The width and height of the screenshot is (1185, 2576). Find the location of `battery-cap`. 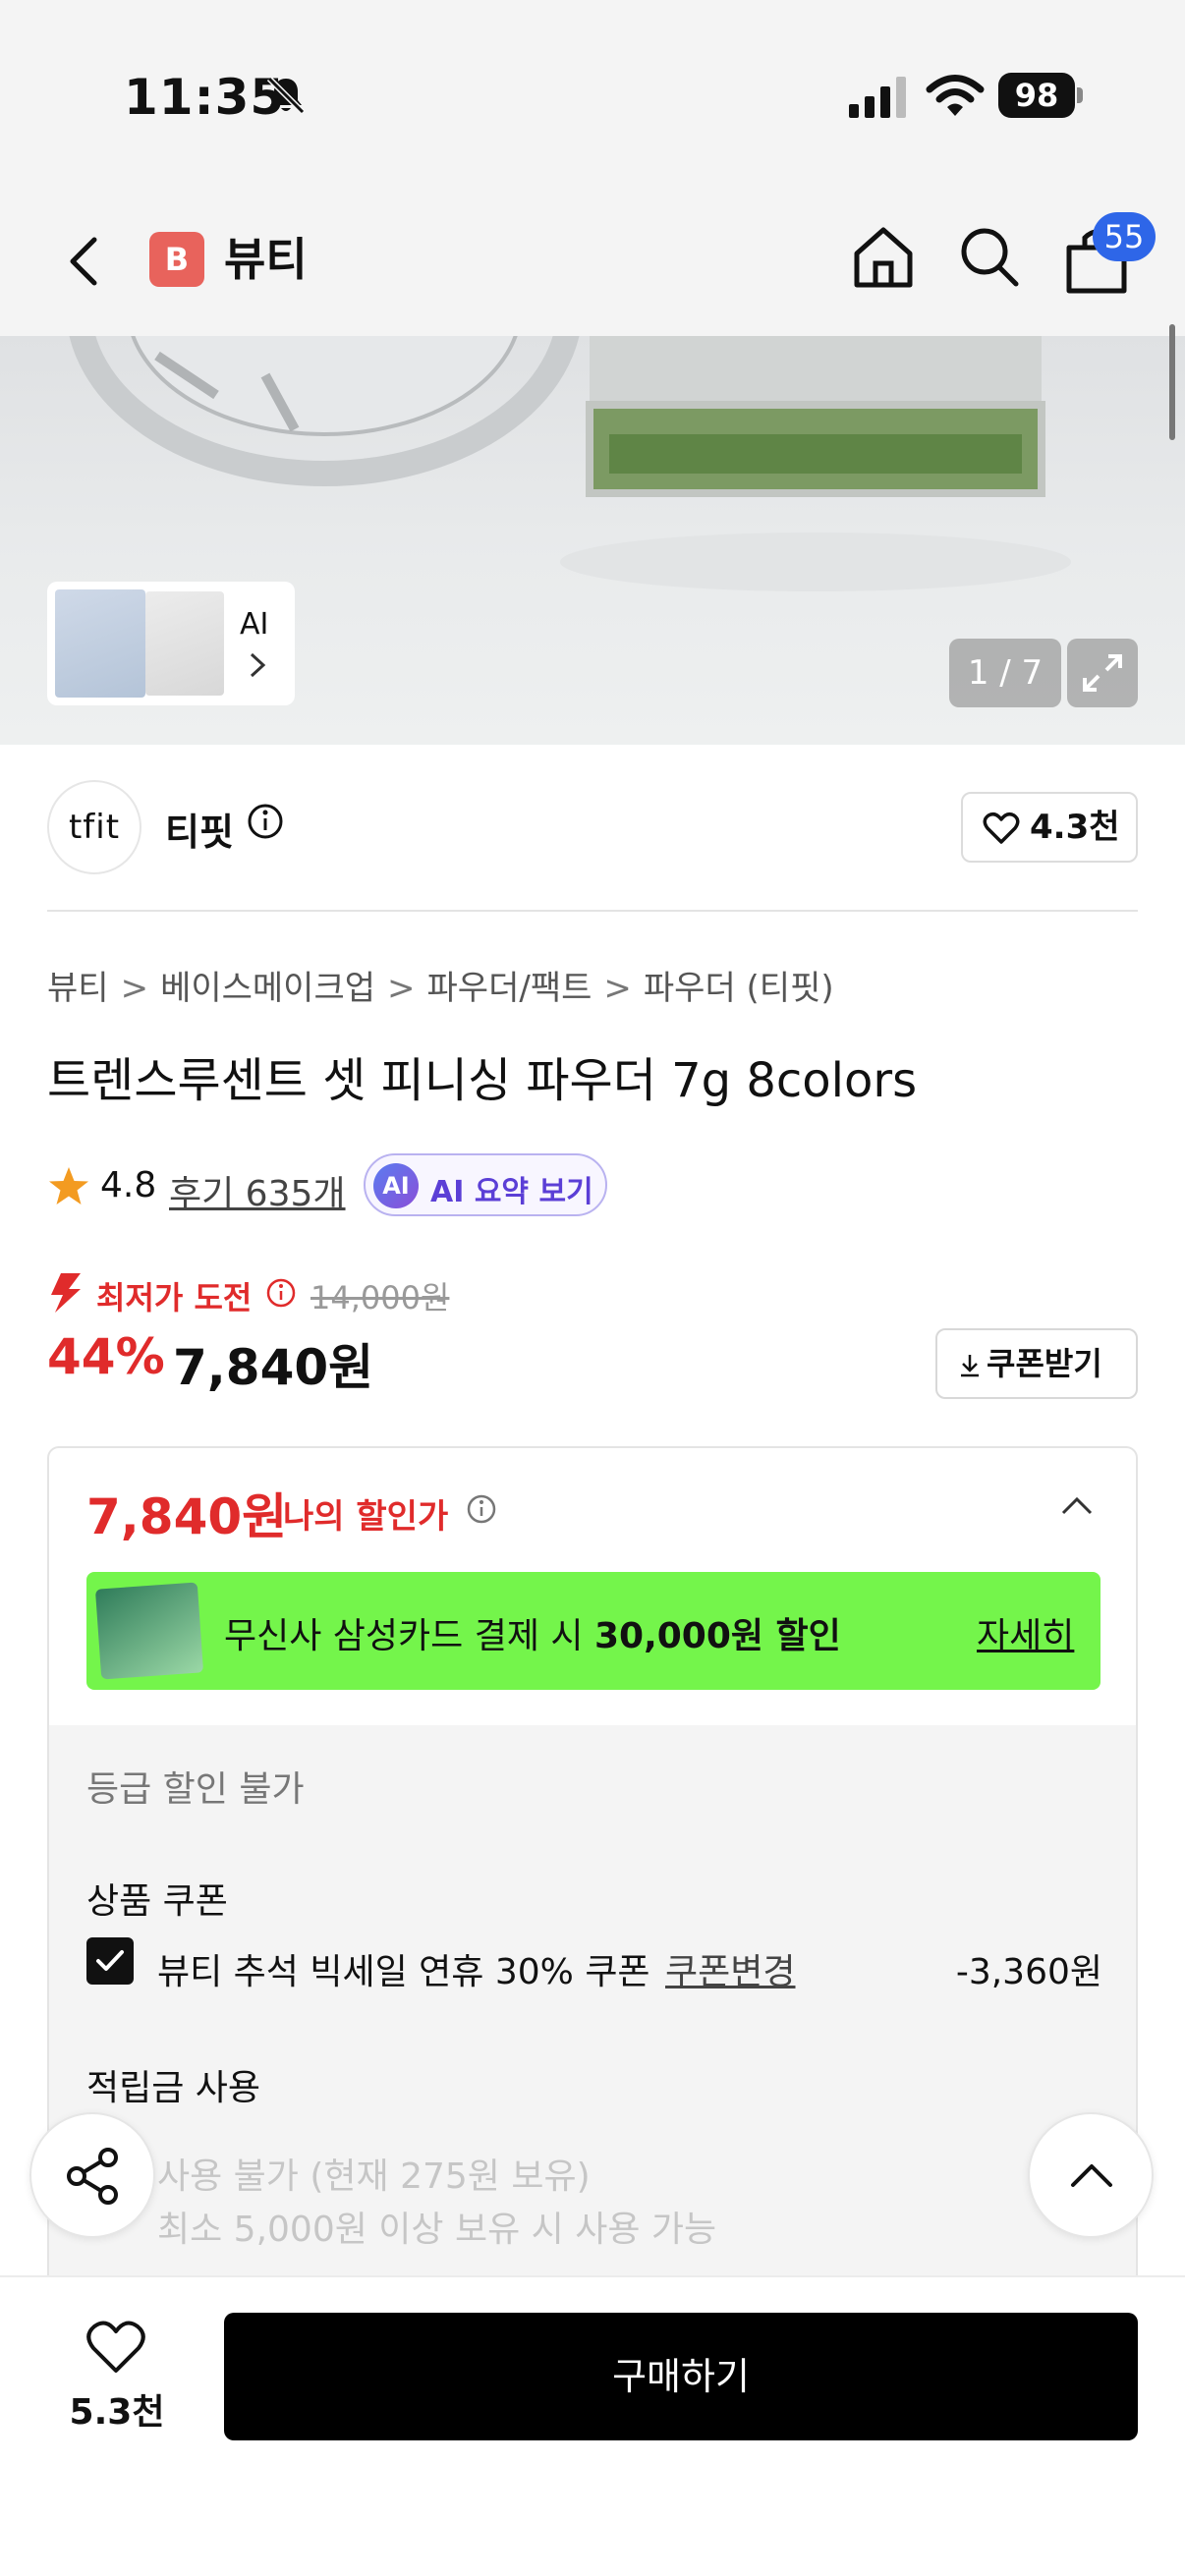

battery-cap is located at coordinates (1080, 95).